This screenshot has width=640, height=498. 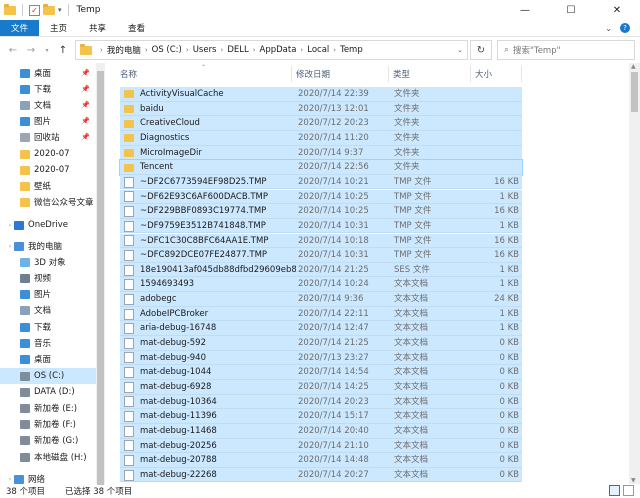 I want to click on sidebar-item: 下载, so click(x=48, y=327).